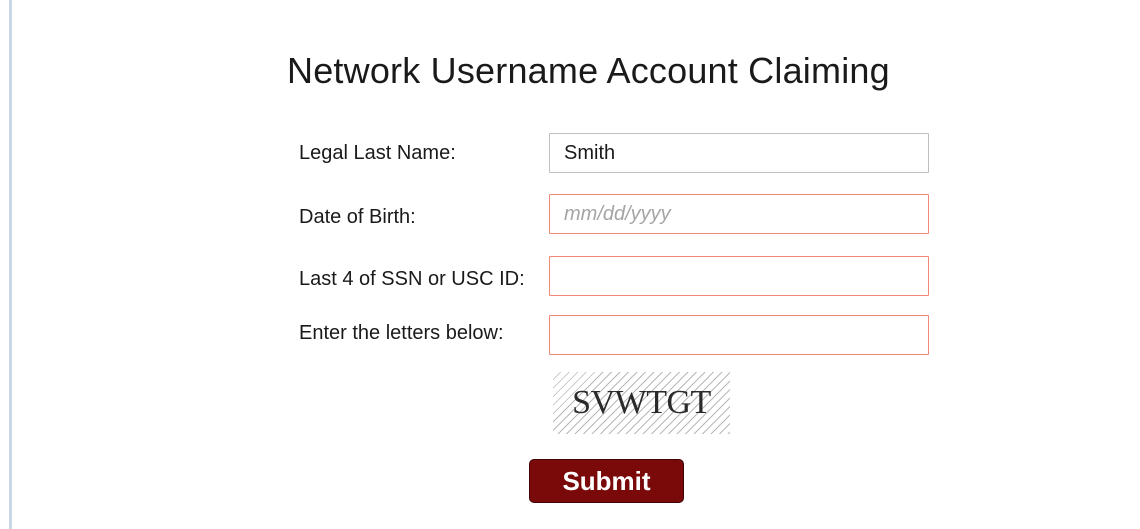  I want to click on captcha-field, so click(739, 335).